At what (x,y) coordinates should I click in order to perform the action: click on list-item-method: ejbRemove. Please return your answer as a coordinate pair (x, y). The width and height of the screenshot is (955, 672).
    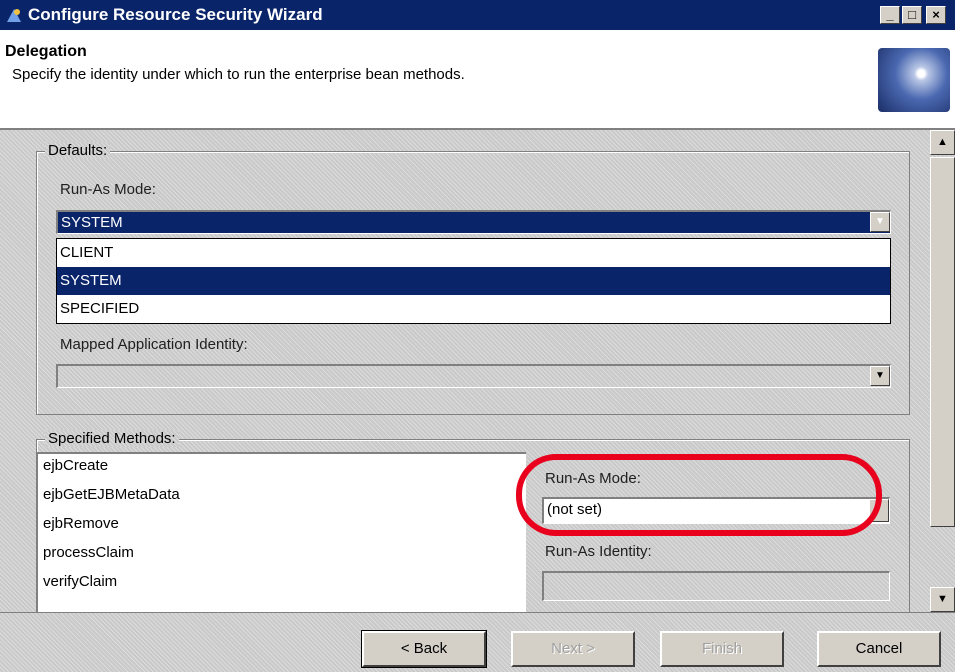
    Looking at the image, I should click on (282, 526).